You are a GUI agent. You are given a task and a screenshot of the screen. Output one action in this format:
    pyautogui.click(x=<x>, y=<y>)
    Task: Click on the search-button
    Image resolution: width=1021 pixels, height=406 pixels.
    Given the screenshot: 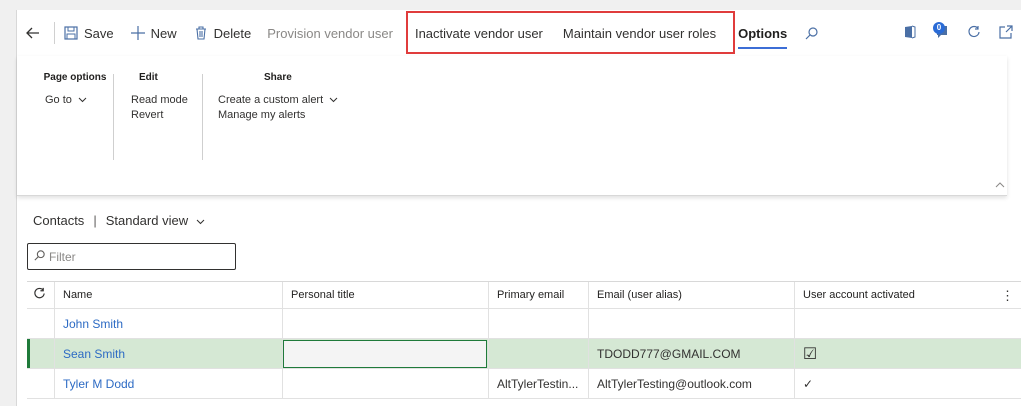 What is the action you would take?
    pyautogui.click(x=813, y=33)
    